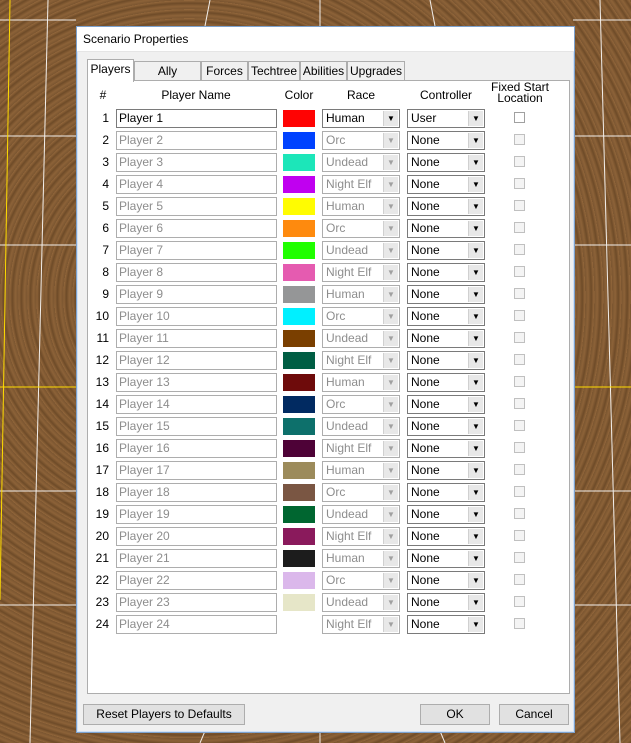 This screenshot has height=743, width=631. Describe the element at coordinates (196, 206) in the screenshot. I see `player-name-input: Player 5` at that location.